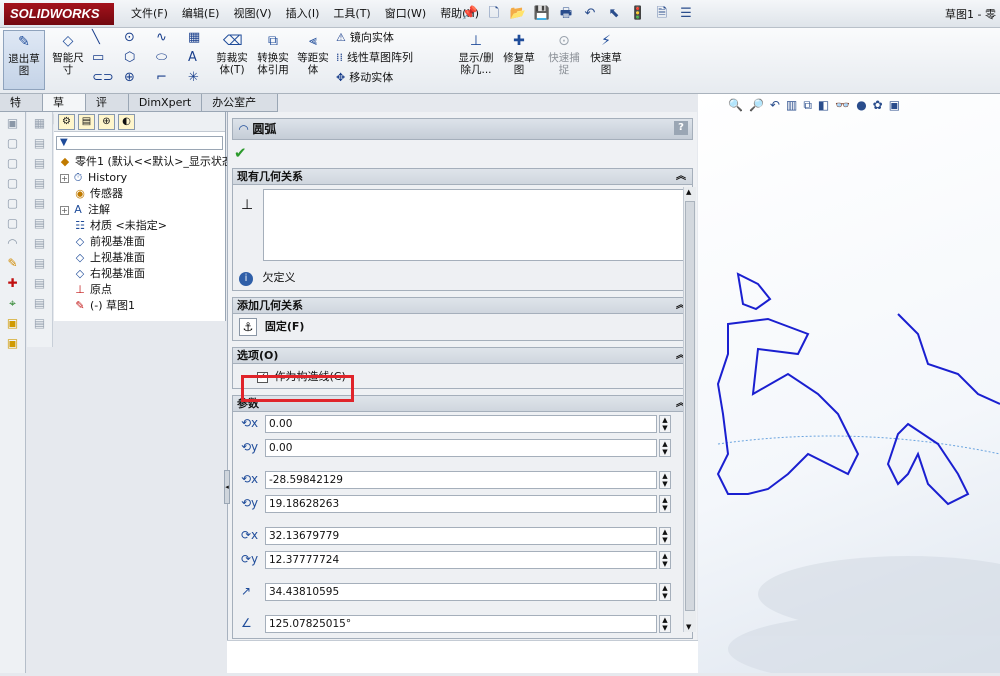 The height and width of the screenshot is (676, 1000). I want to click on rapid-sketch-button: ⚡ 快速草图, so click(606, 54).